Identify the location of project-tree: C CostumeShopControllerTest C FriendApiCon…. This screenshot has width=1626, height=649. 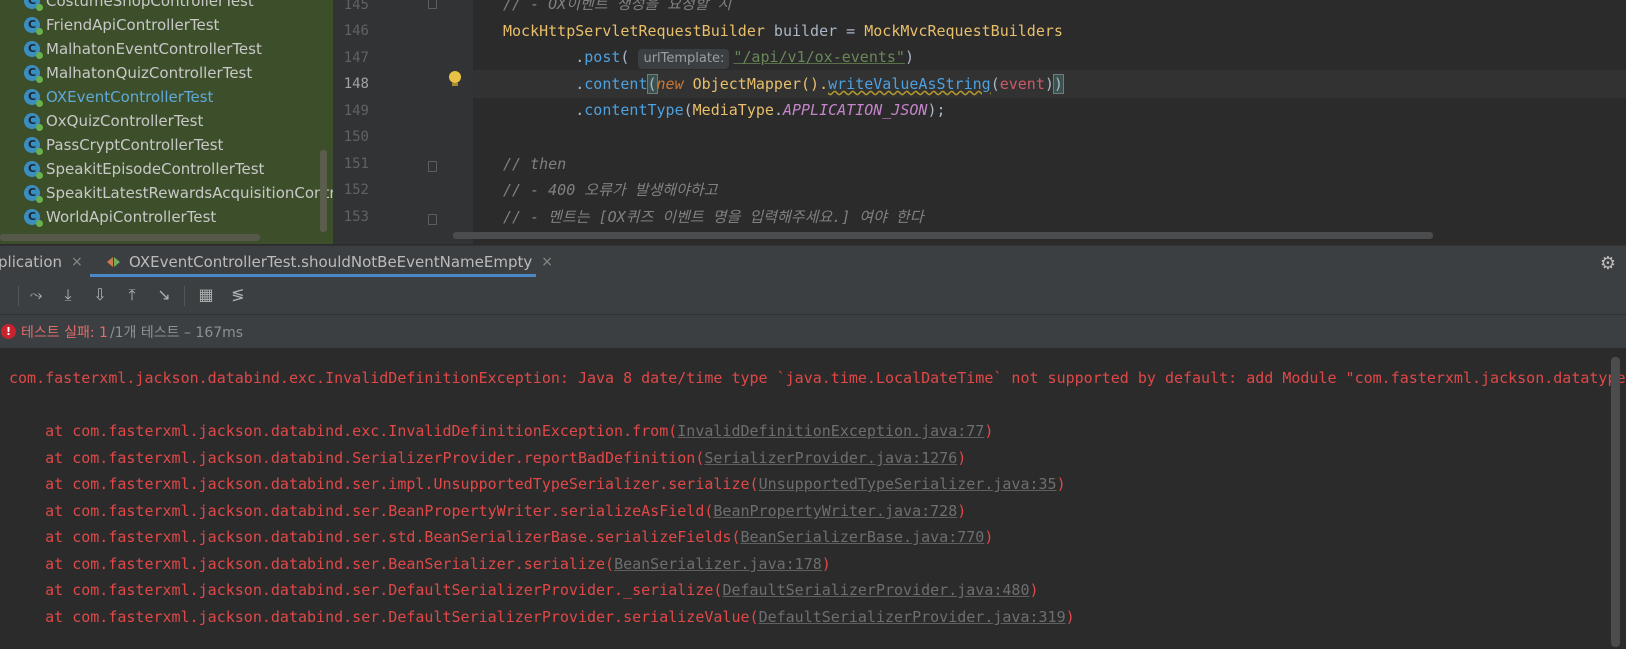
(166, 122).